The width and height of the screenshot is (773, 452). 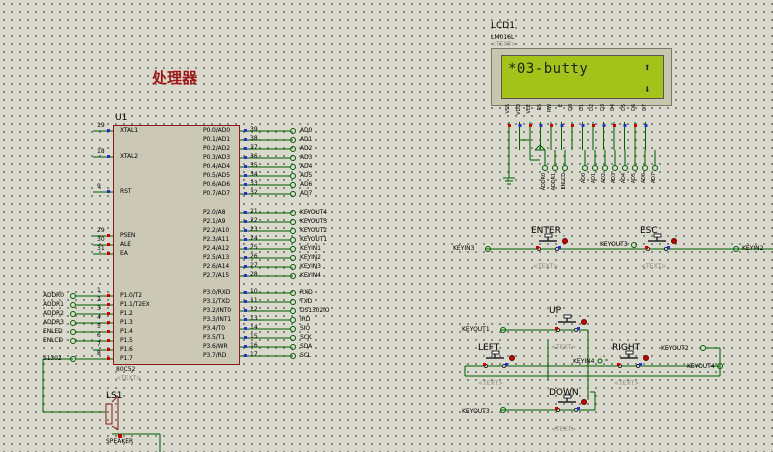 What do you see at coordinates (571, 107) in the screenshot?
I see `lcd-pin-name: D0` at bounding box center [571, 107].